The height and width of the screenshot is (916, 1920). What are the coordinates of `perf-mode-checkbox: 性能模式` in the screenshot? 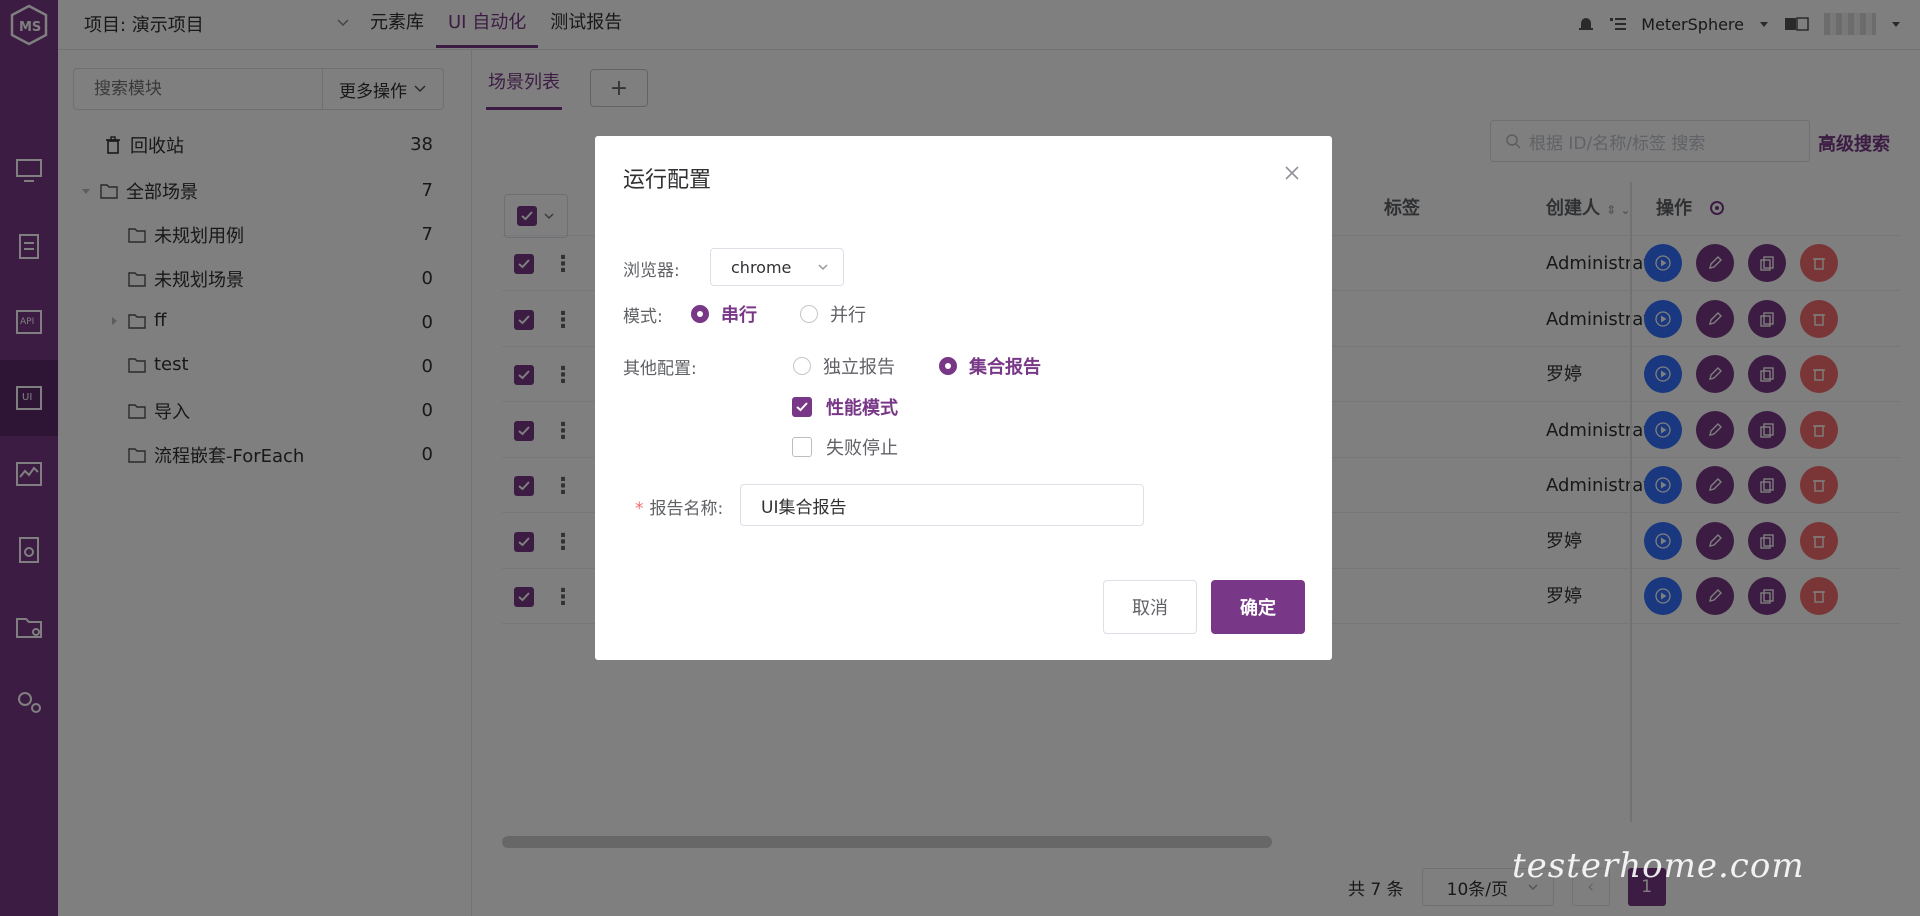 It's located at (845, 407).